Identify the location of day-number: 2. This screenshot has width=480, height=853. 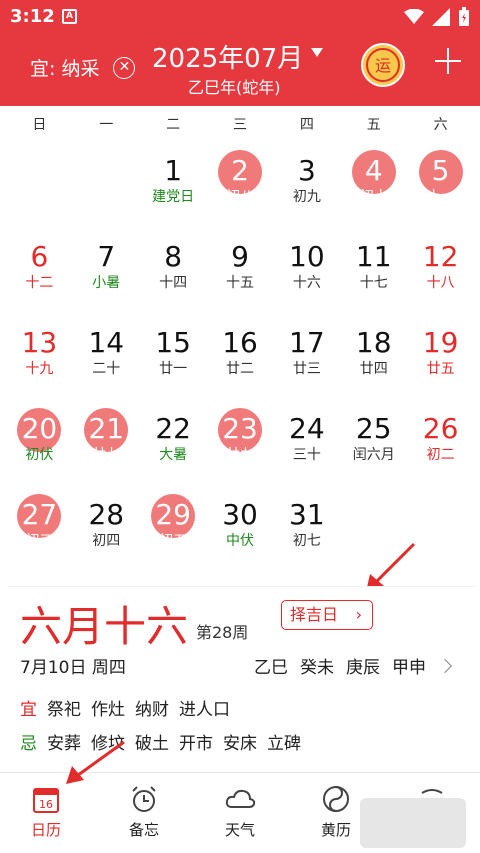
(240, 170).